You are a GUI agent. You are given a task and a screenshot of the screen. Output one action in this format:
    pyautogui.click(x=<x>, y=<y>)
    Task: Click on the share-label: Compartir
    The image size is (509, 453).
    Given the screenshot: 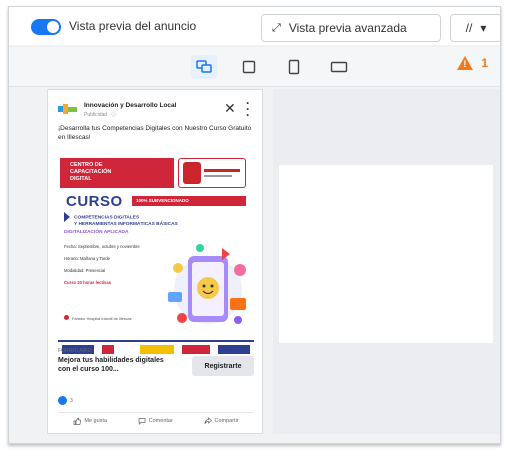 What is the action you would take?
    pyautogui.click(x=226, y=420)
    